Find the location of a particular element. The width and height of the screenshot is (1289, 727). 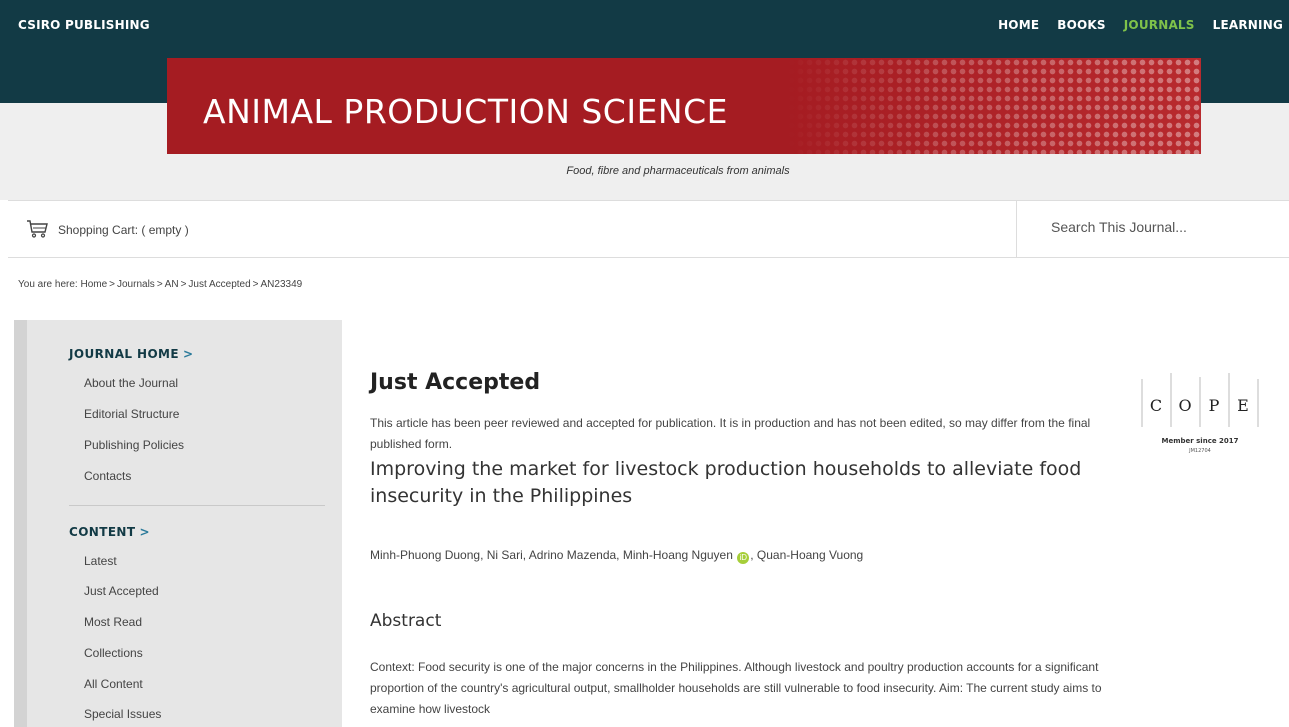

sidebar-heading-journal-home: JOURNAL HOME > is located at coordinates (131, 354).